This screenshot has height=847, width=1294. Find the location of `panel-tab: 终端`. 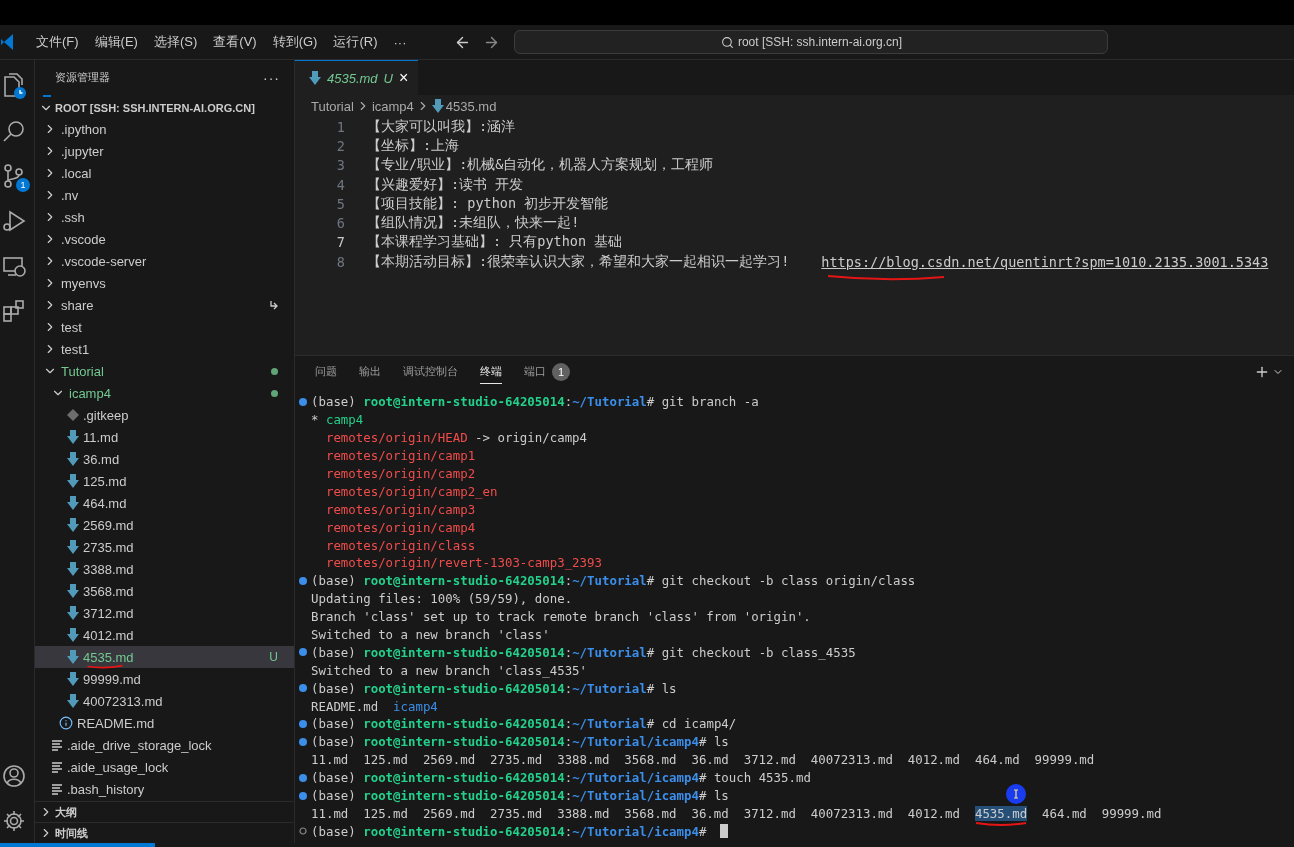

panel-tab: 终端 is located at coordinates (491, 372).